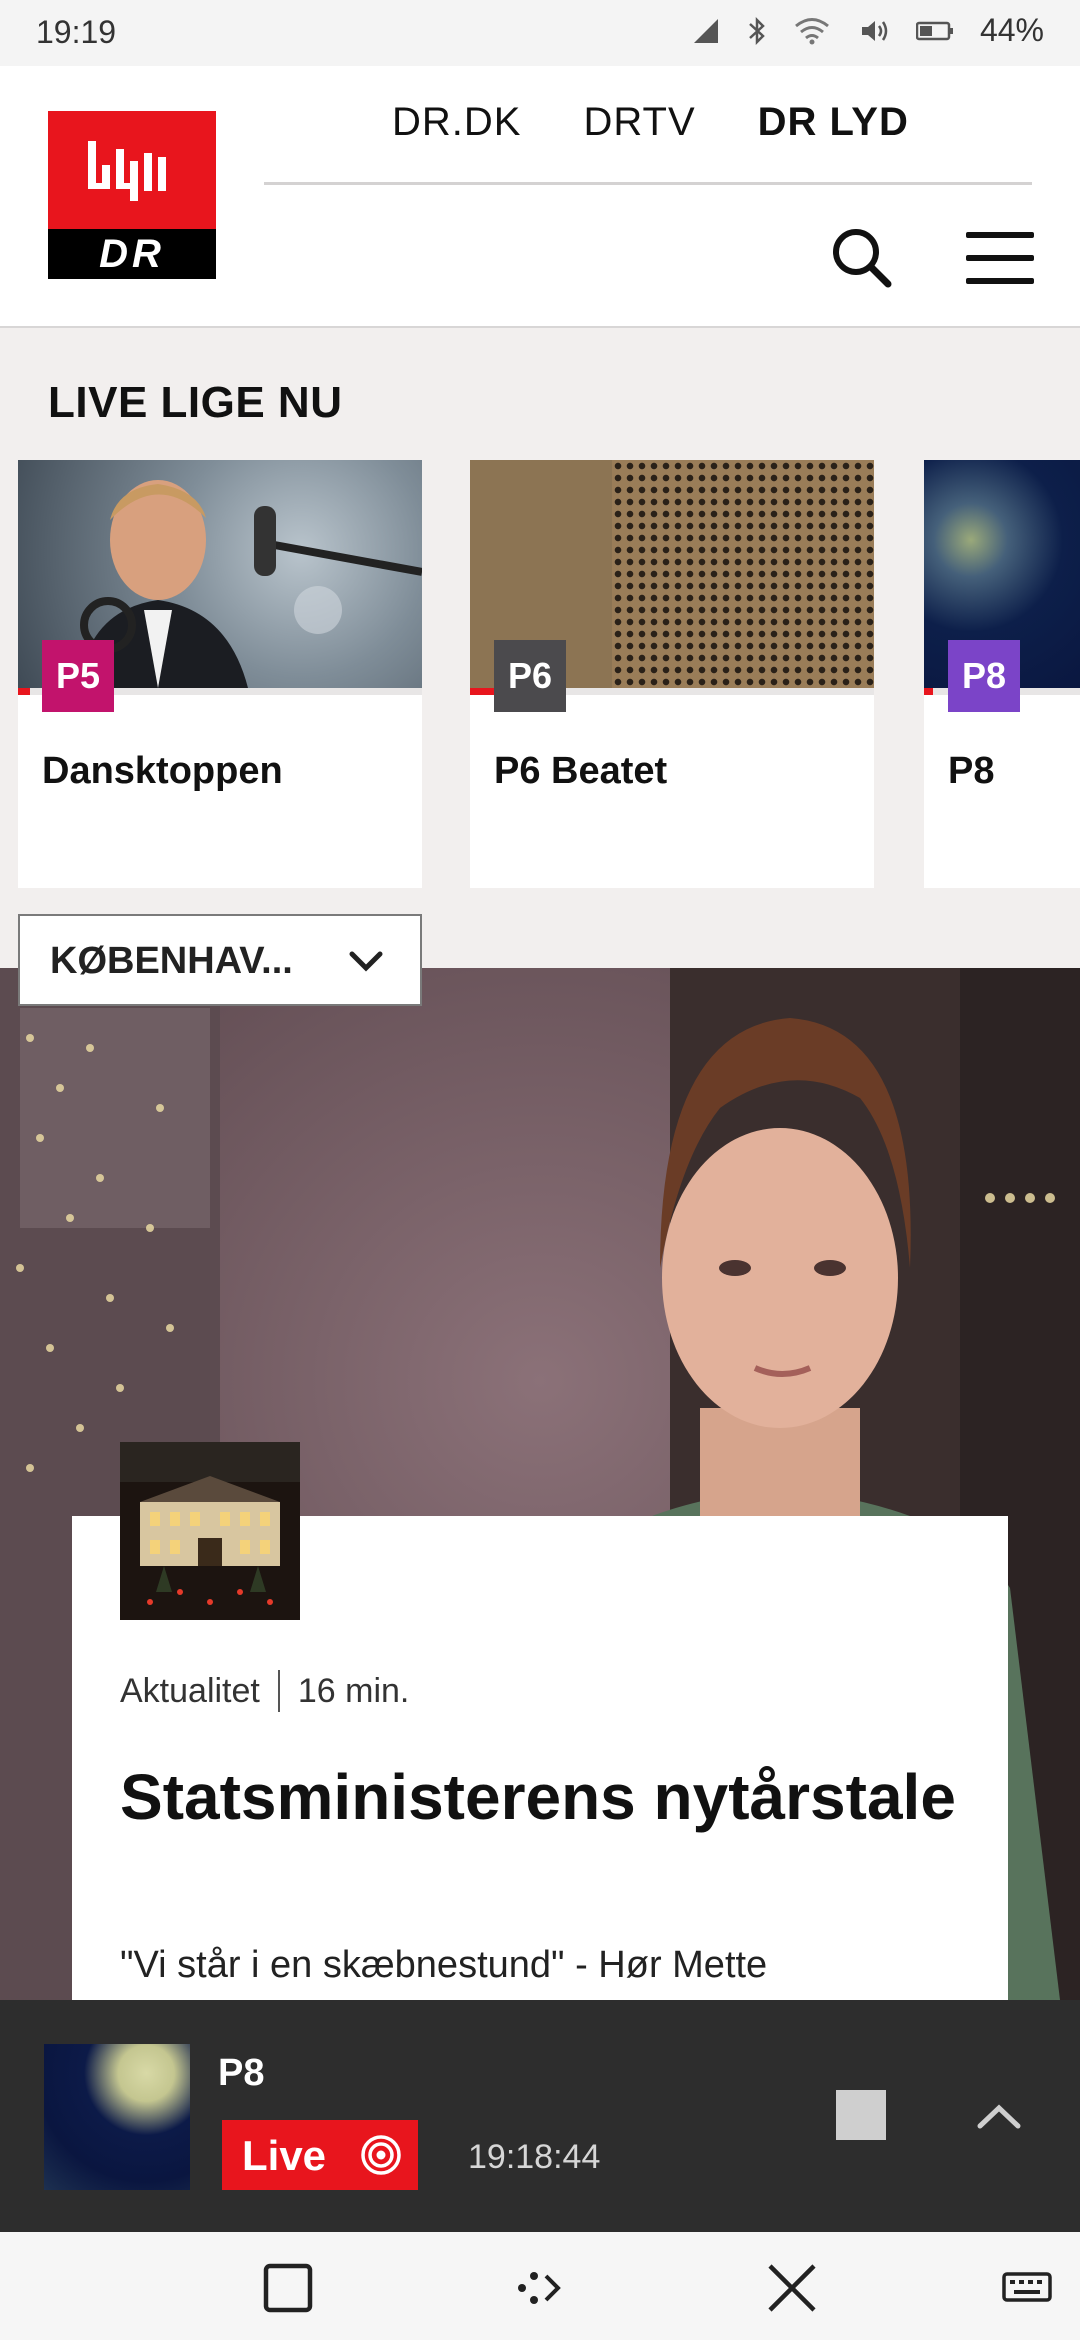 This screenshot has height=2340, width=1080. I want to click on live-broadcast-icon, so click(381, 2155).